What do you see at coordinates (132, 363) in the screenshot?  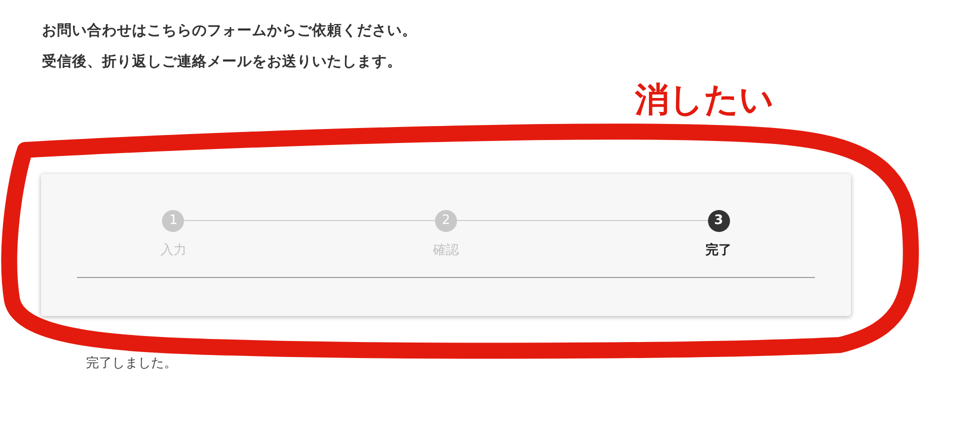 I see `completion-message: 完了しました。` at bounding box center [132, 363].